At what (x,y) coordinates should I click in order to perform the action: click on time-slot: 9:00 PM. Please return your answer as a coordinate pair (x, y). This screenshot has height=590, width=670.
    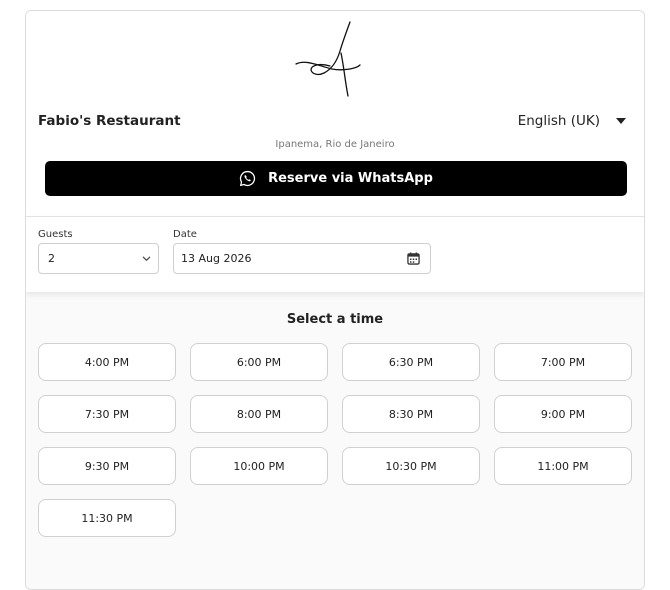
    Looking at the image, I should click on (563, 414).